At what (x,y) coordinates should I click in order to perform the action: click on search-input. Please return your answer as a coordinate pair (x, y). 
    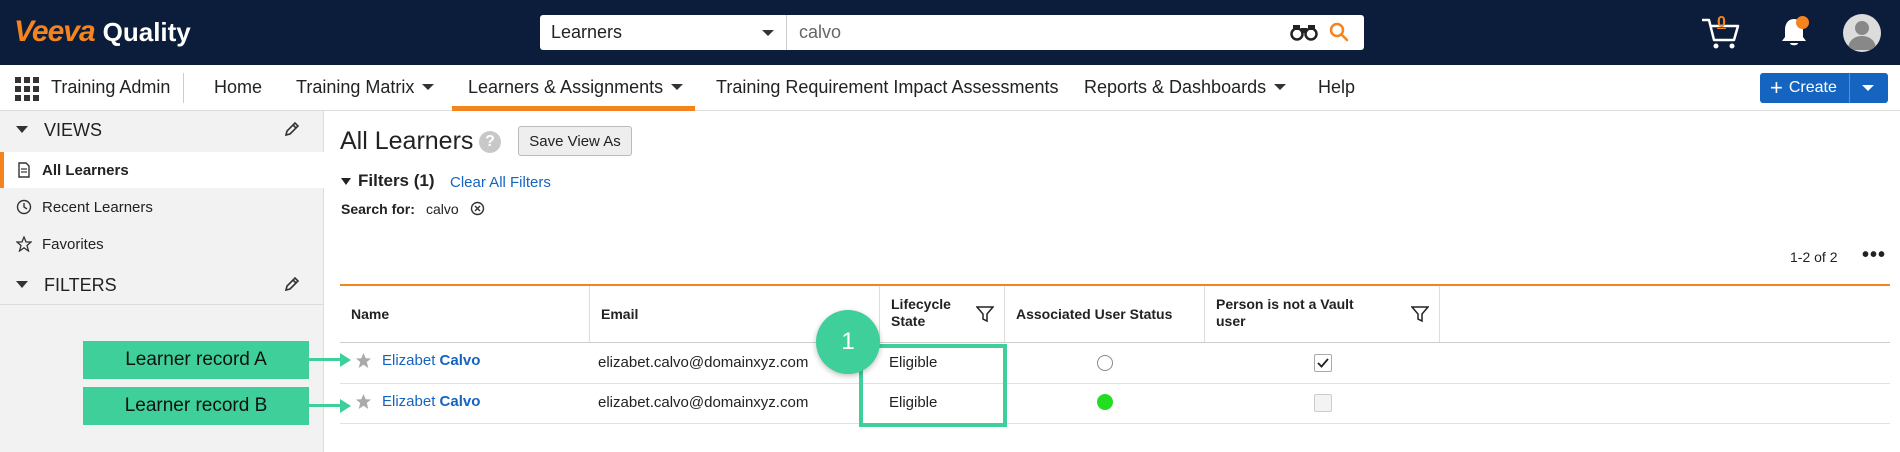
    Looking at the image, I should click on (1075, 32).